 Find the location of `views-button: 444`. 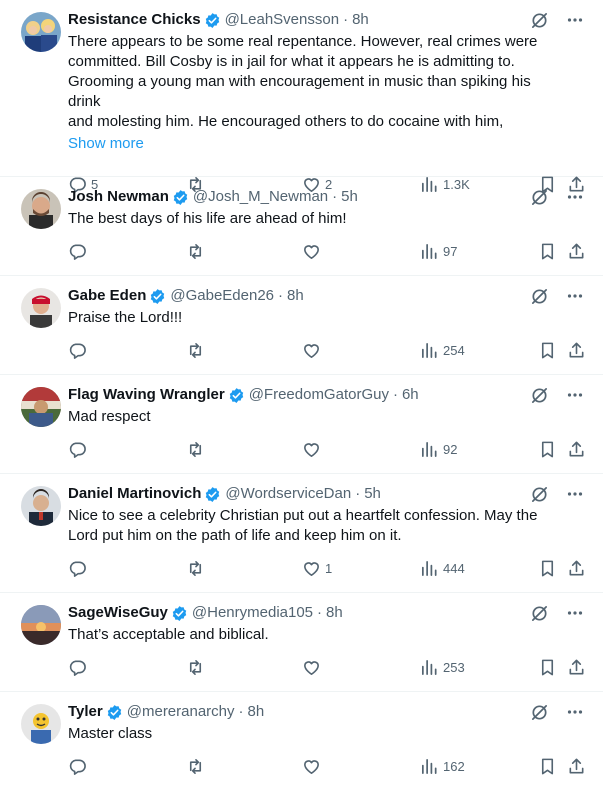

views-button: 444 is located at coordinates (442, 568).